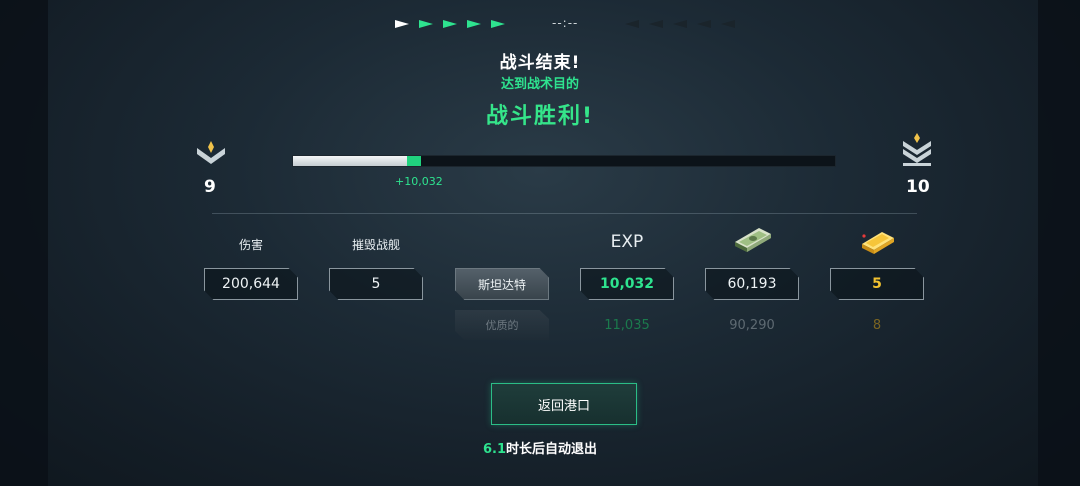 This screenshot has height=486, width=1080. I want to click on gold-bar-icon, so click(878, 244).